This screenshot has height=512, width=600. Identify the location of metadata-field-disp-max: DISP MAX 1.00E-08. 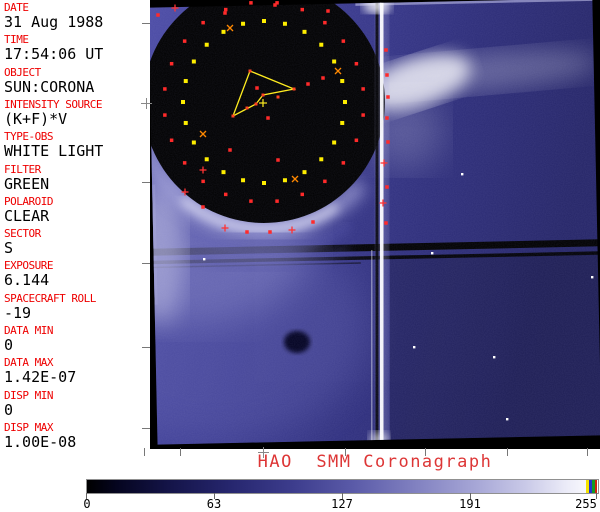
(77, 436).